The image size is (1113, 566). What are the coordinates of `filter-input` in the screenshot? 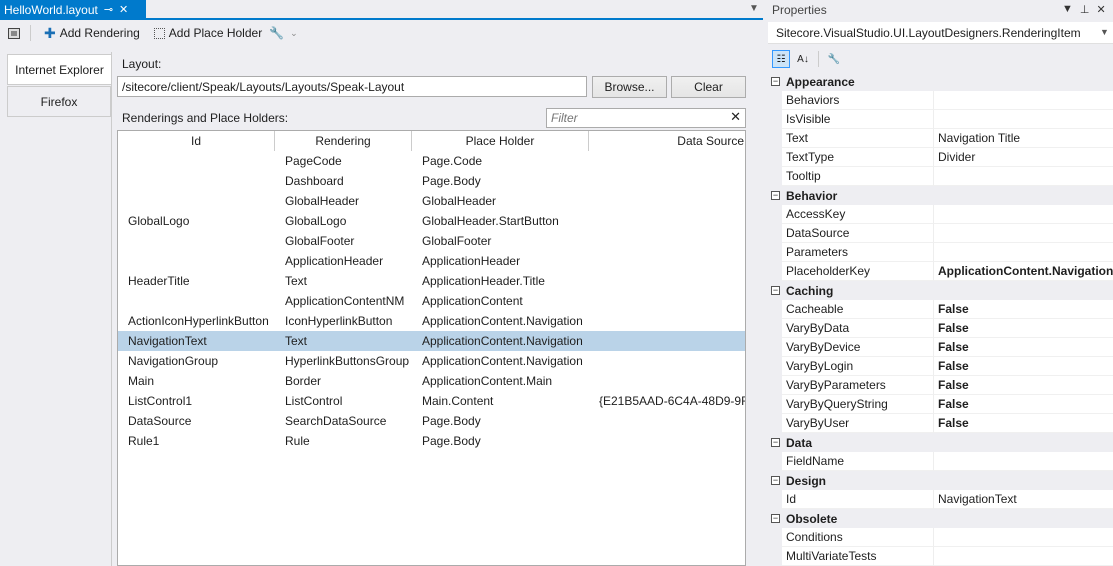 It's located at (637, 118).